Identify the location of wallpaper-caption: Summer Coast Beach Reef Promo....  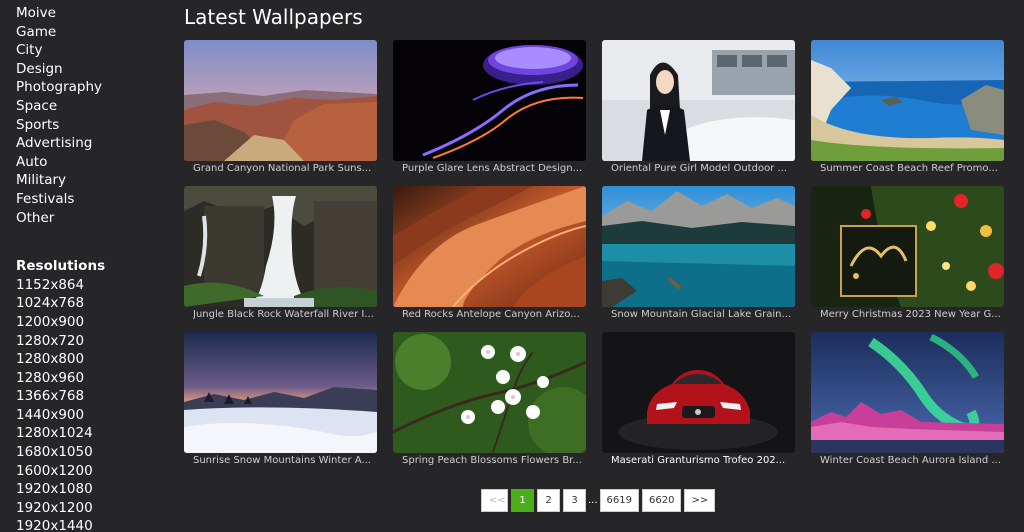
(912, 169).